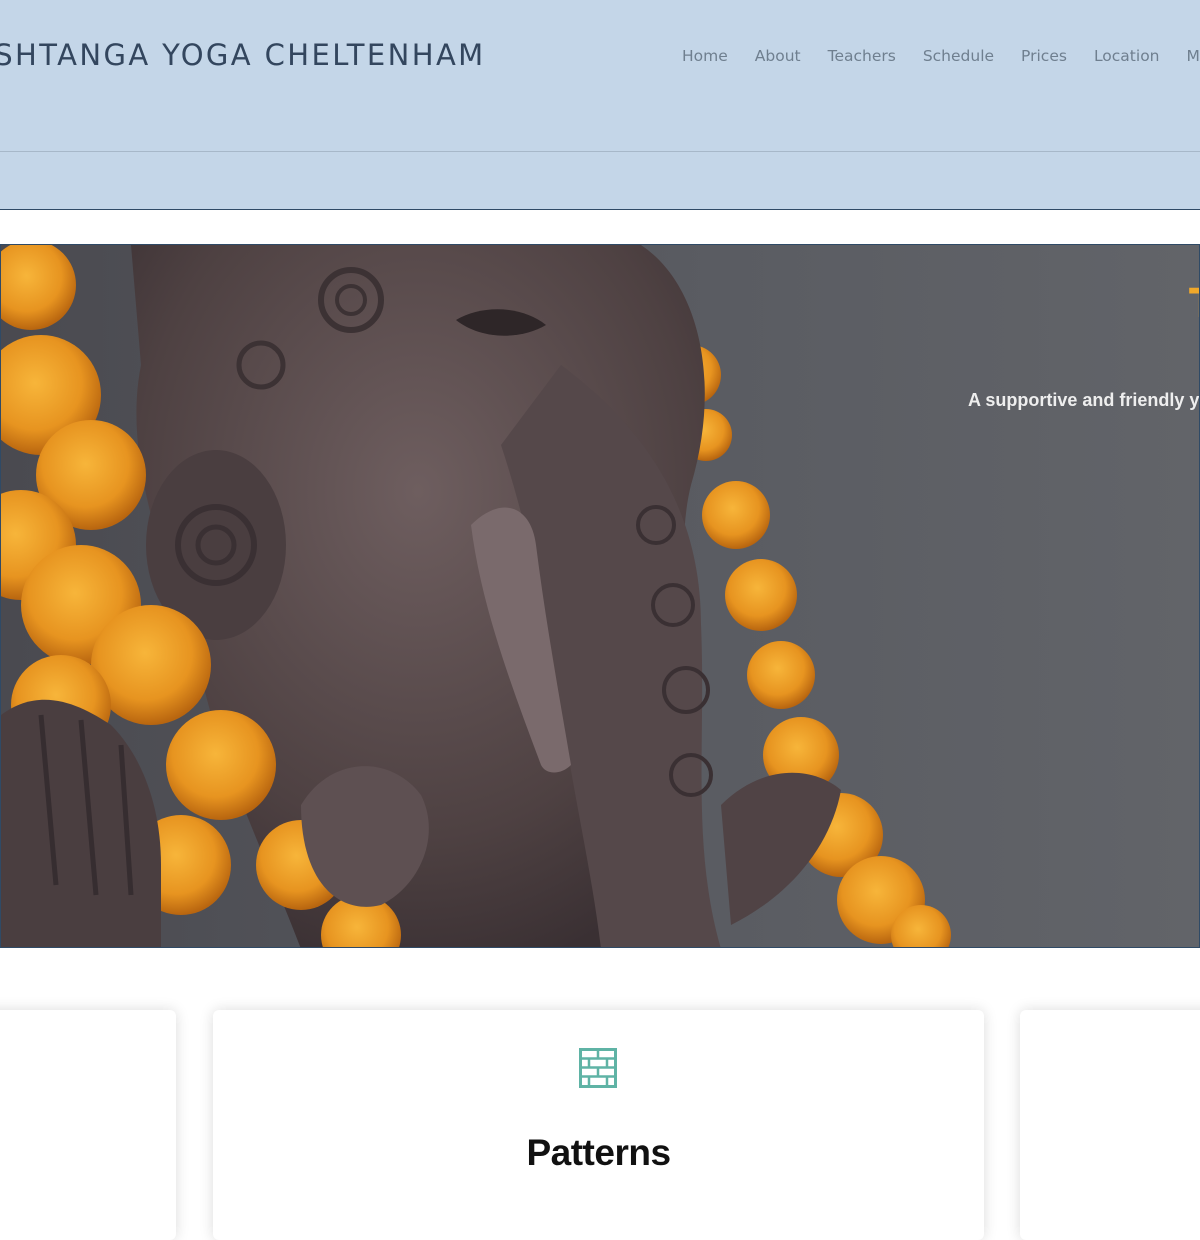 This screenshot has height=1240, width=1200. I want to click on feature-card-left, so click(88, 1125).